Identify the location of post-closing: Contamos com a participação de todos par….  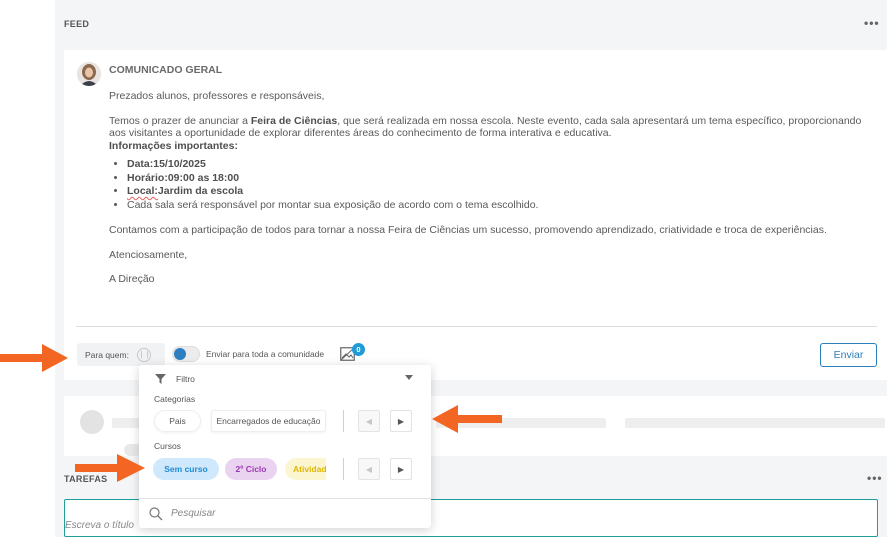
(468, 230).